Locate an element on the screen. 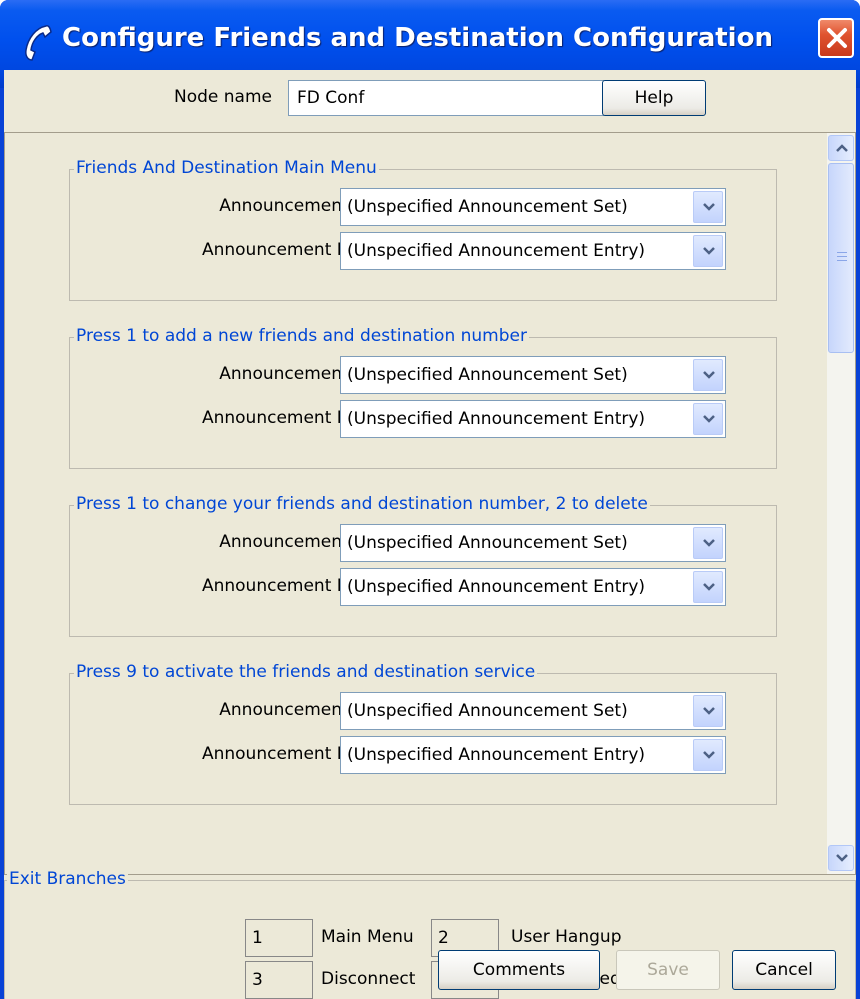 The height and width of the screenshot is (999, 860). comments-button: Comments is located at coordinates (519, 970).